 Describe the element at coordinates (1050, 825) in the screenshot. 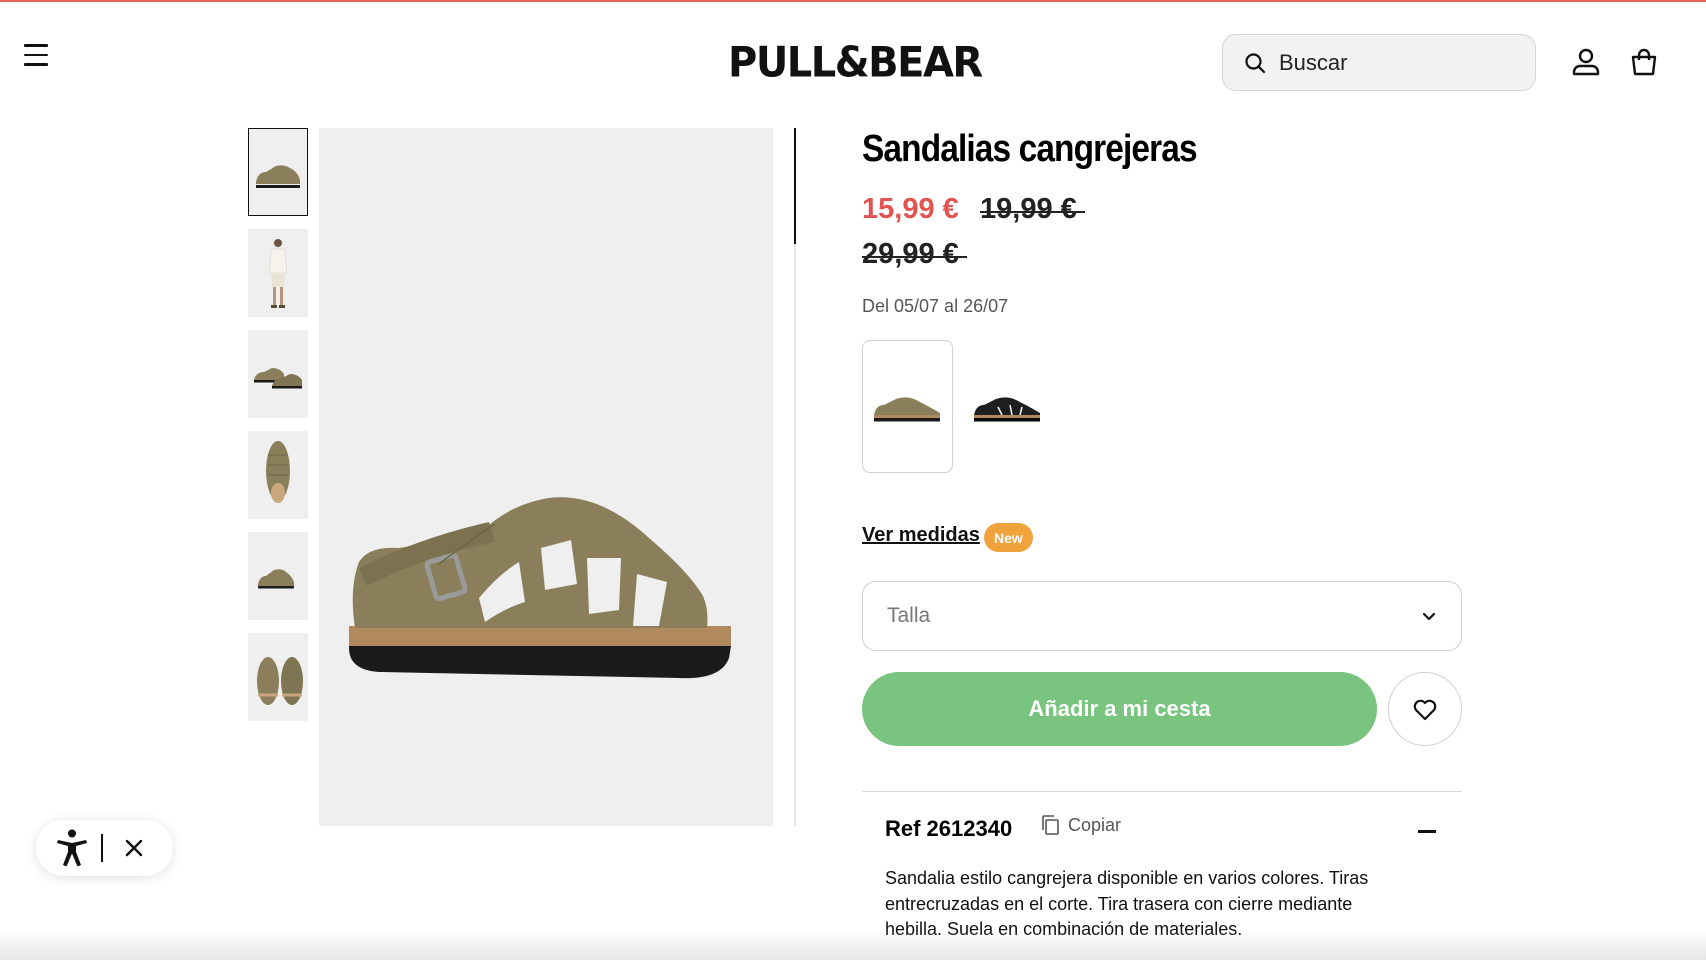

I see `copy-icon` at that location.